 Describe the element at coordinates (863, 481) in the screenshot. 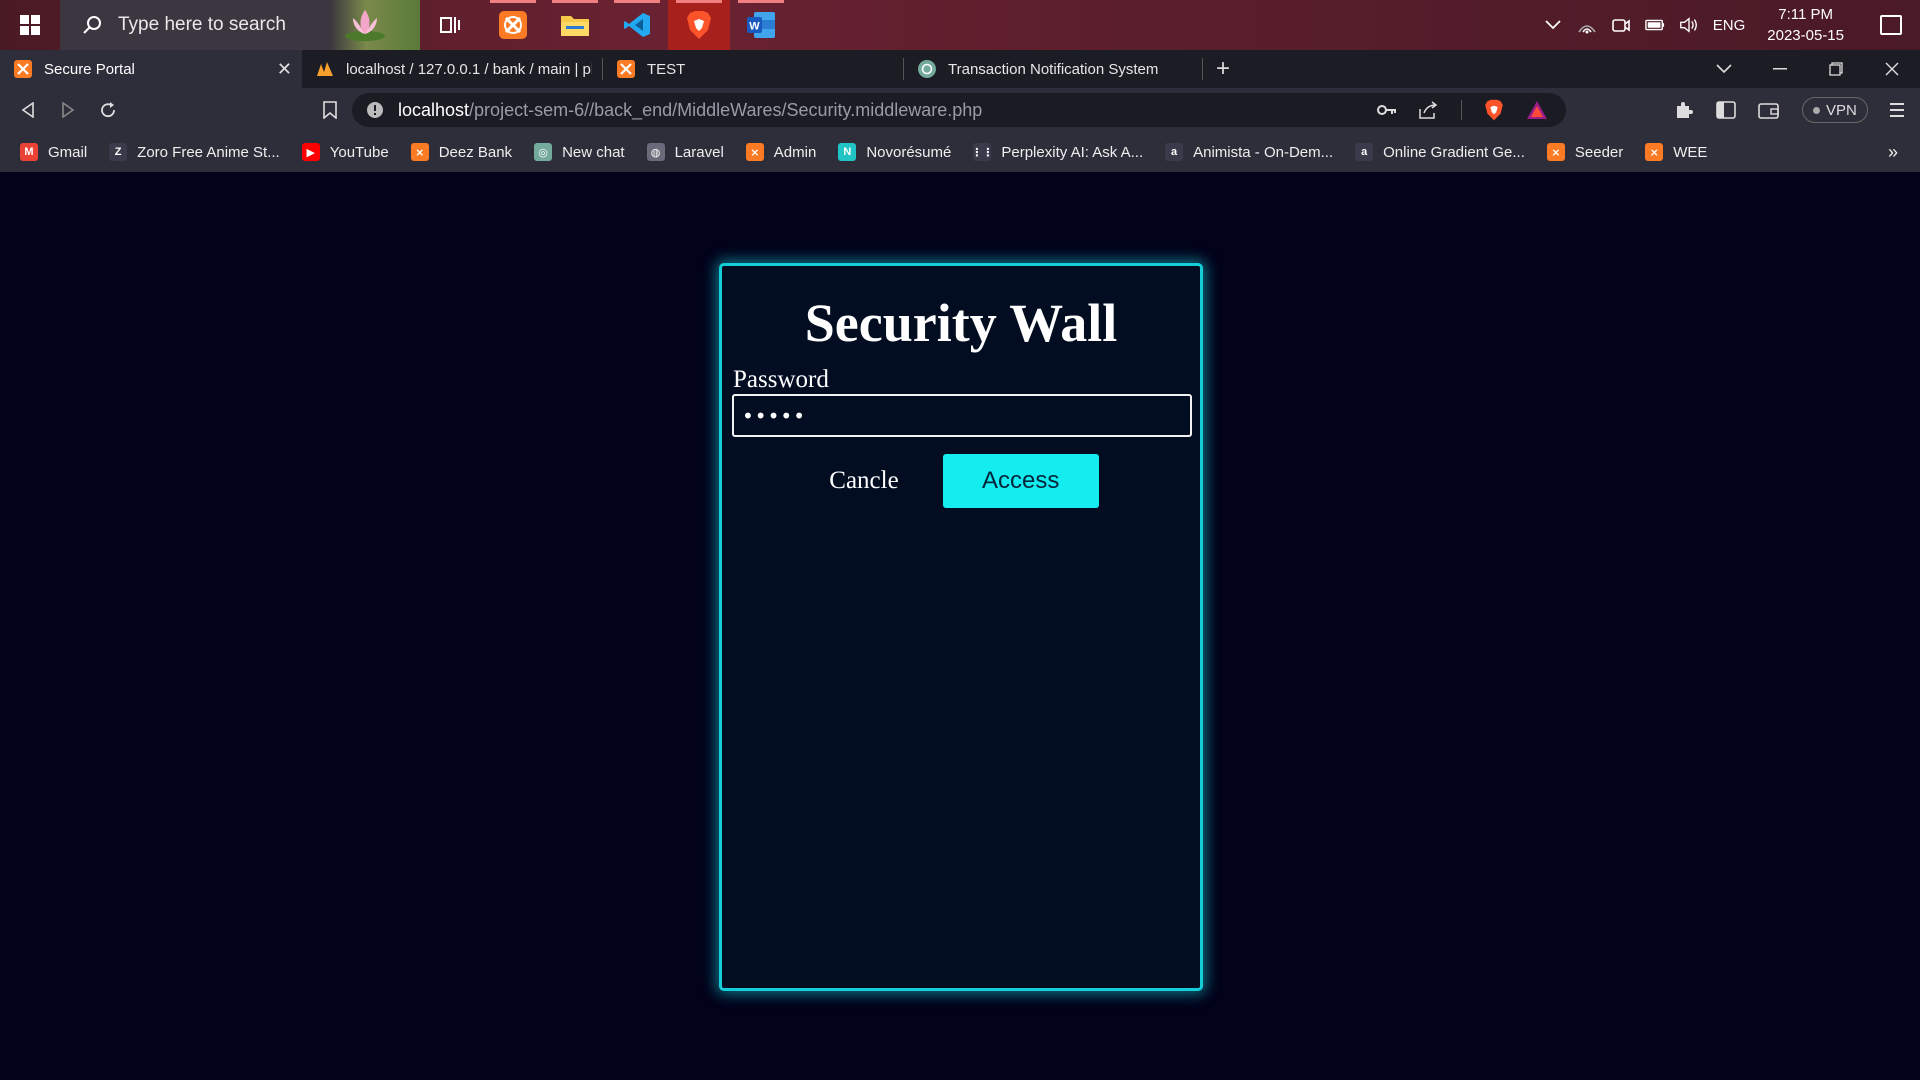

I see `cancel-button: Cancle` at that location.